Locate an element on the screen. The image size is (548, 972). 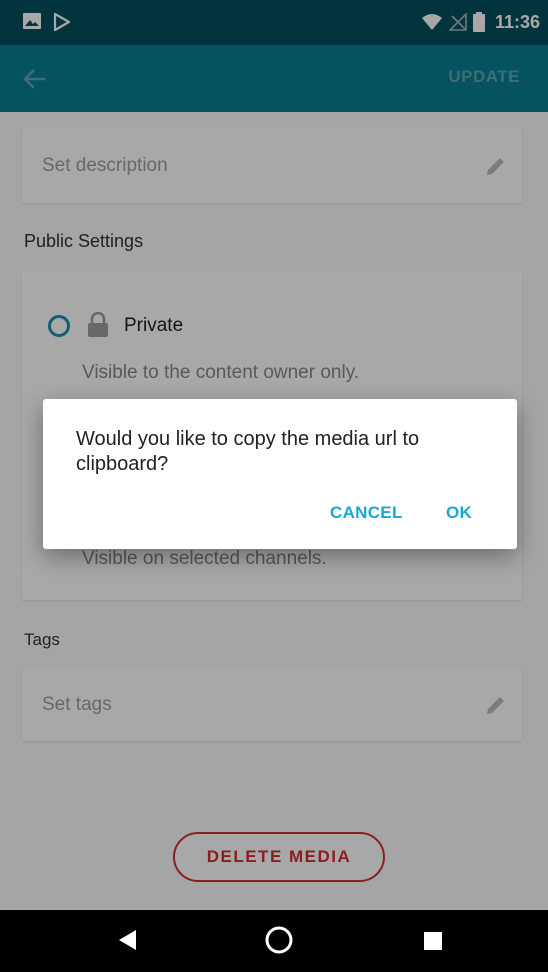
home-circle-icon is located at coordinates (279, 940).